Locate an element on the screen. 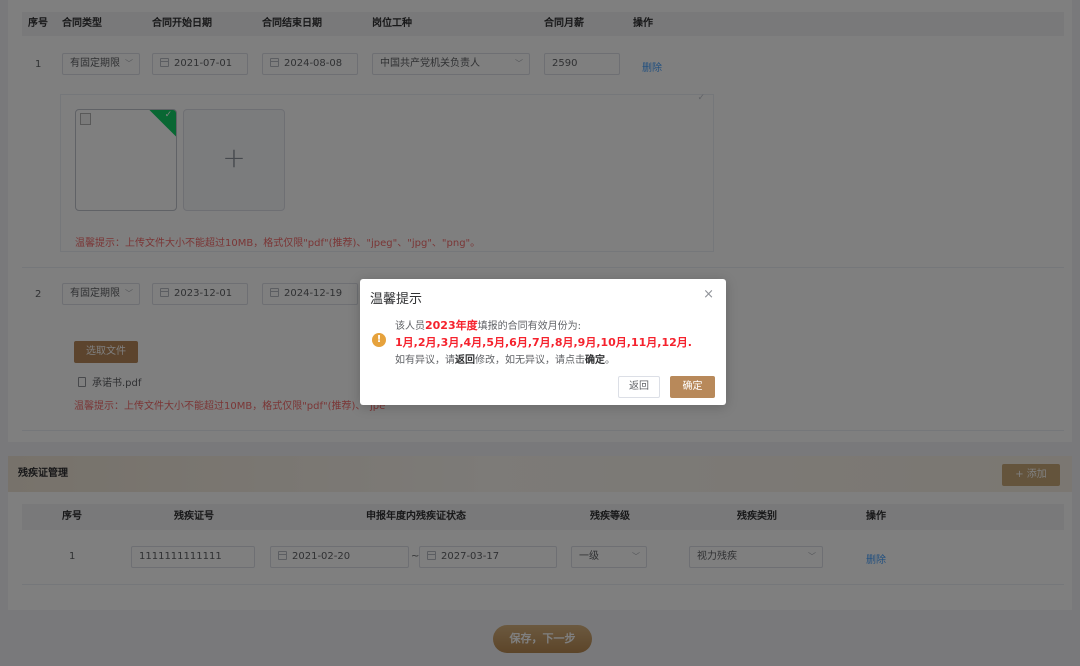 This screenshot has width=1080, height=666. line3-part-c: 。 is located at coordinates (610, 360).